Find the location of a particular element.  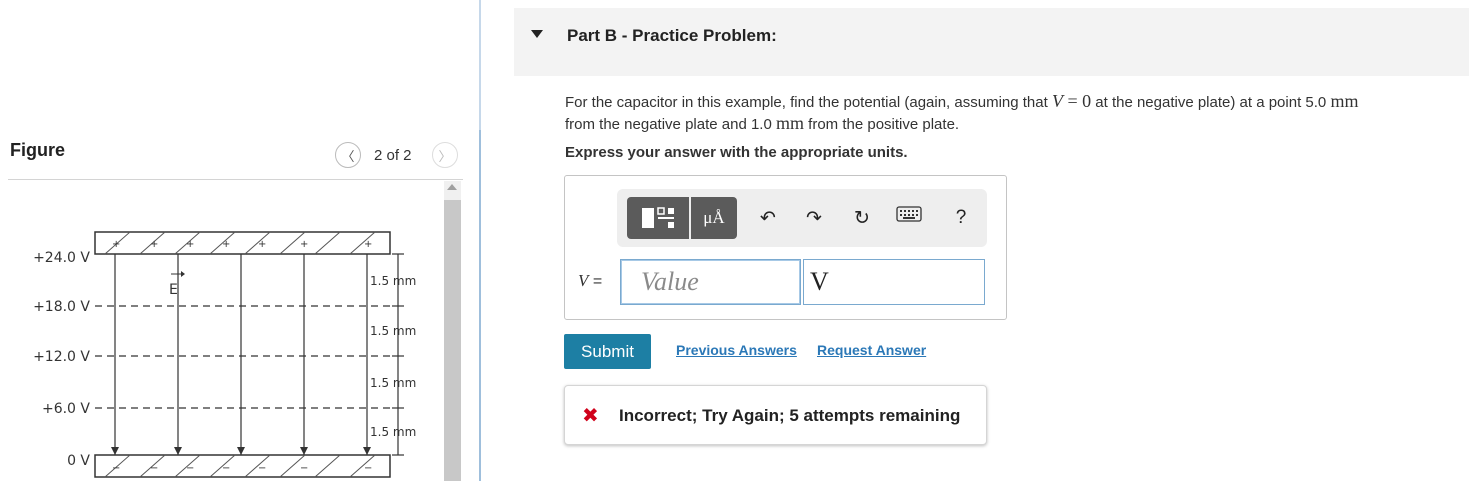

redo-button: ↷ is located at coordinates (814, 218).